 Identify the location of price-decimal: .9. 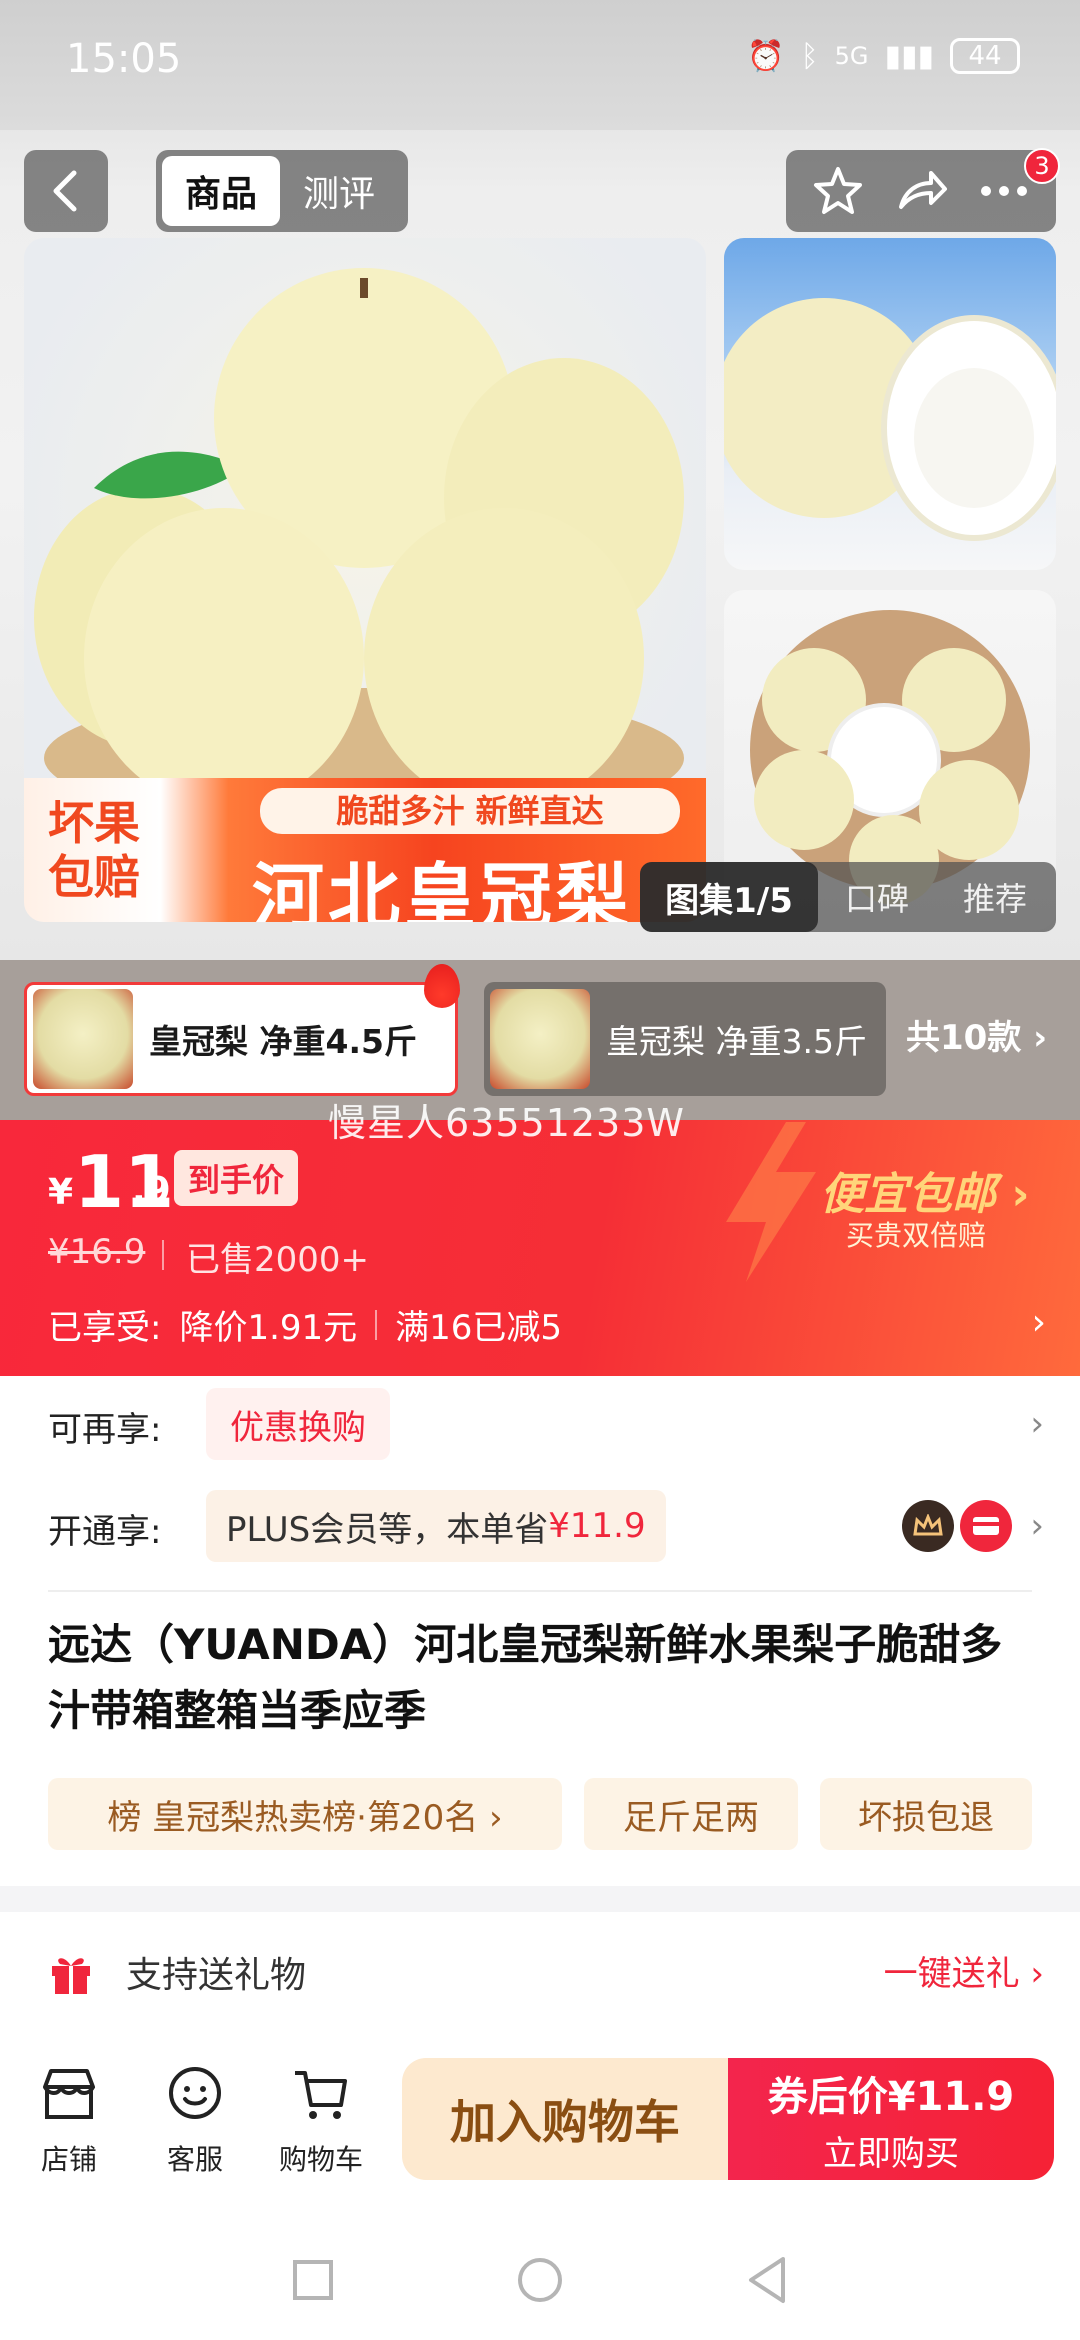
(151, 1190).